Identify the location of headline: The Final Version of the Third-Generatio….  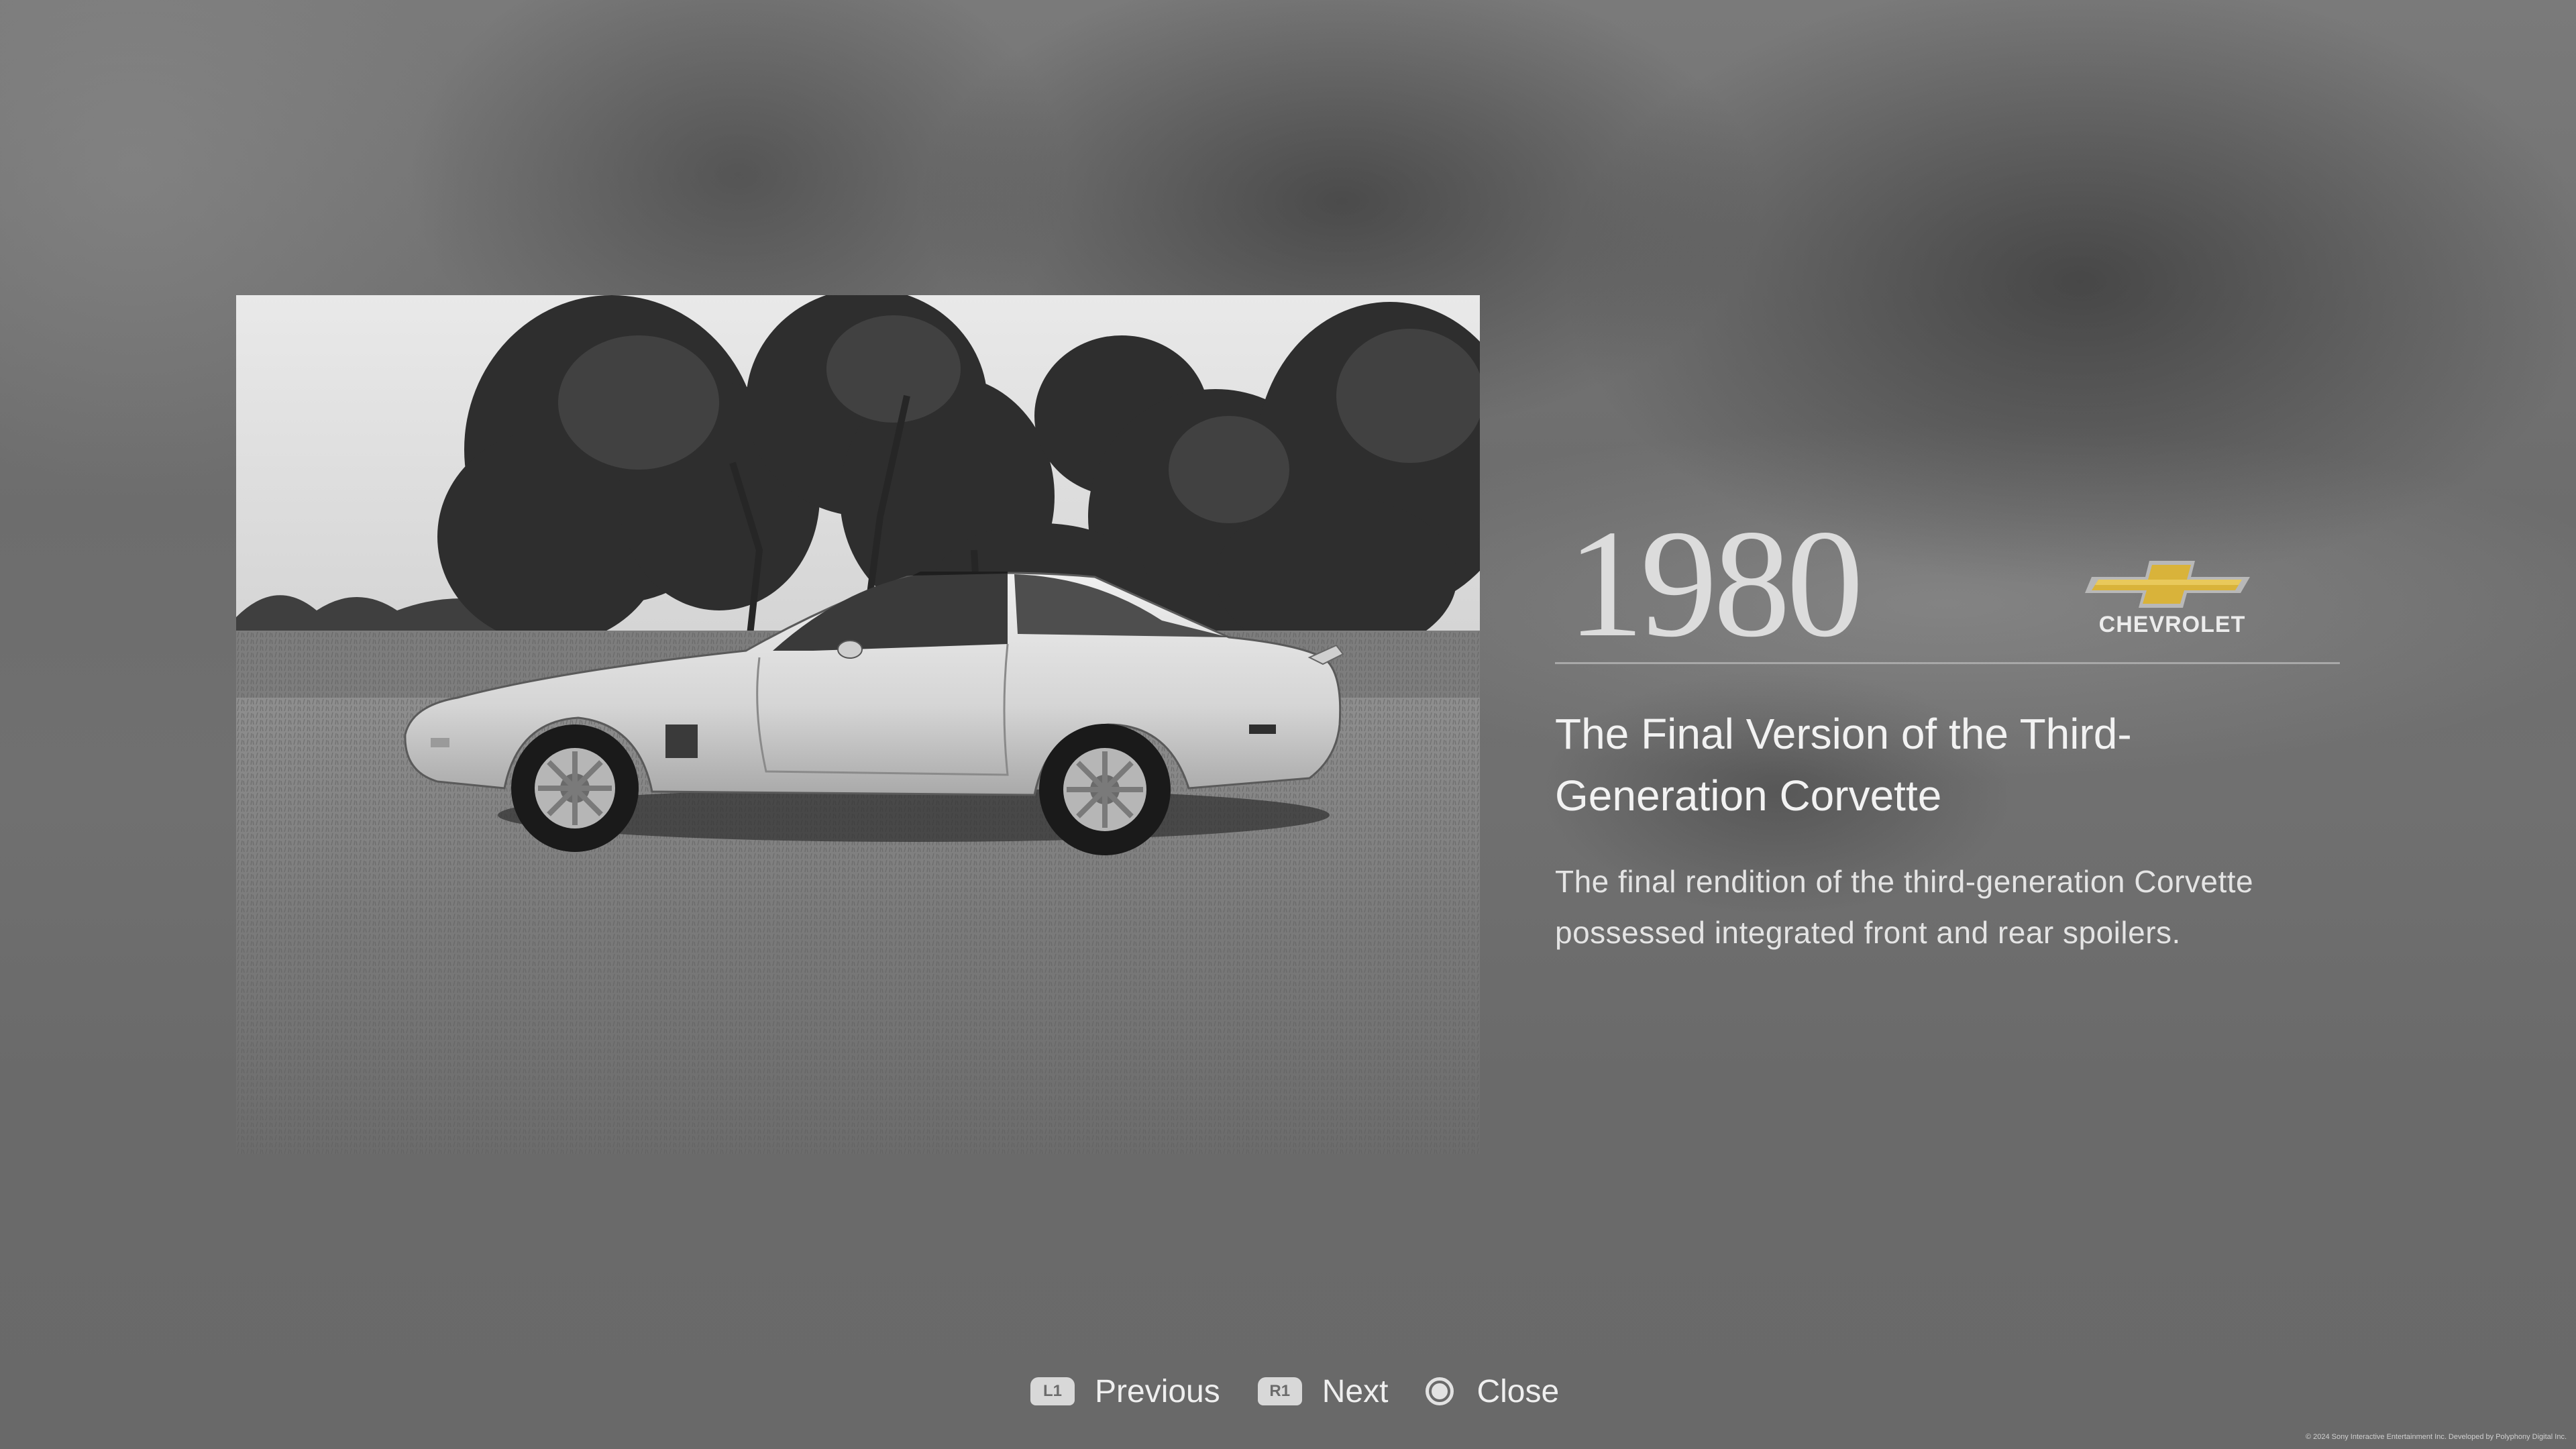
(1843, 765).